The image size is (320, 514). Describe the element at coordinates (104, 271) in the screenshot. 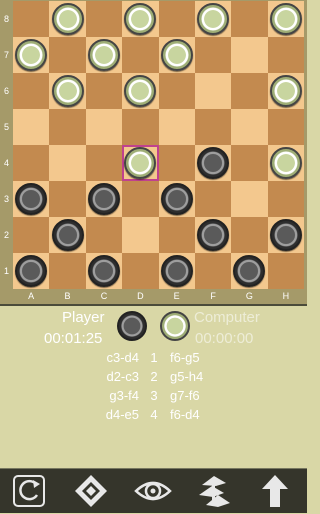

I see `square-c1` at that location.